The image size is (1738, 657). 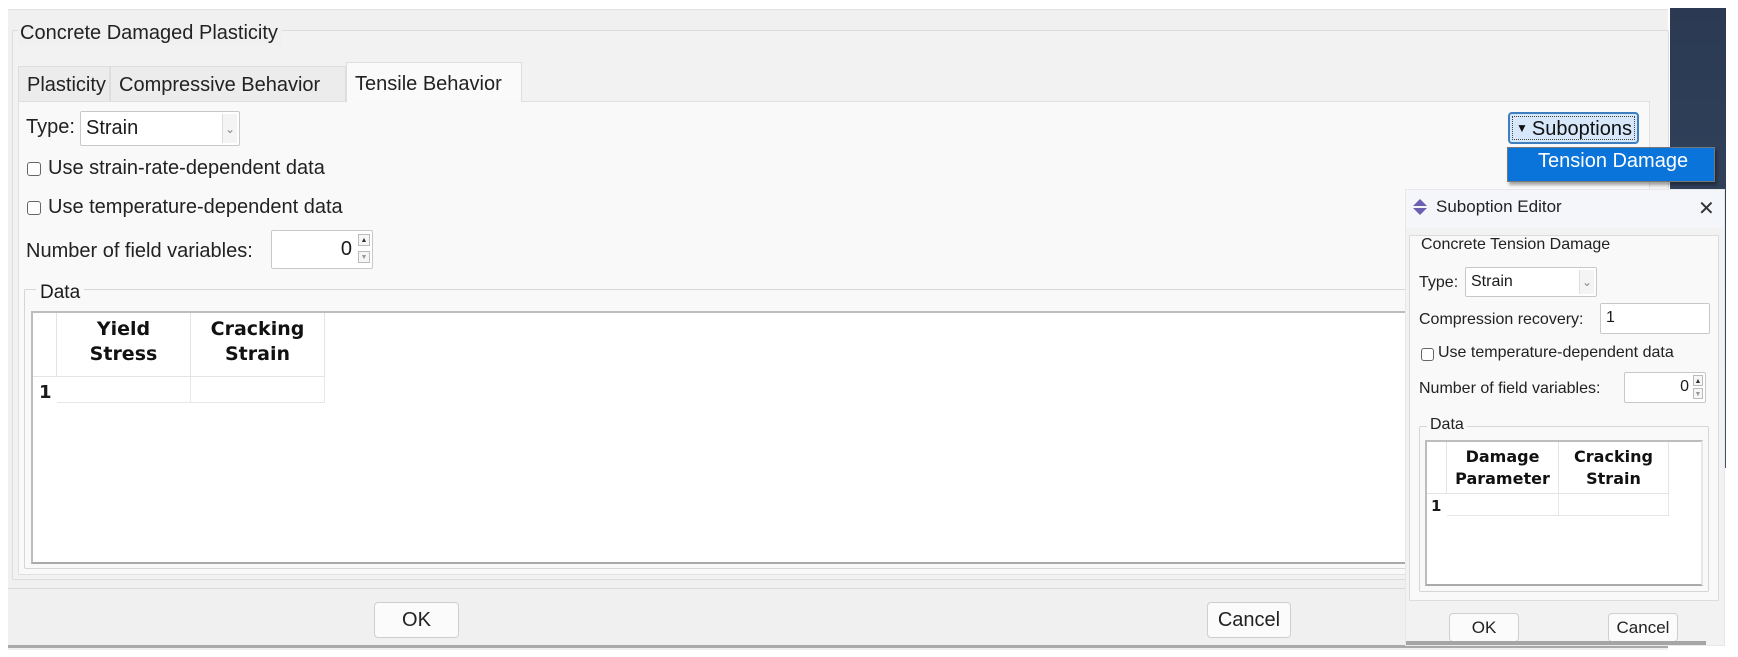 What do you see at coordinates (322, 249) in the screenshot?
I see `field-variables-spinner: 0 ▲ ▼` at bounding box center [322, 249].